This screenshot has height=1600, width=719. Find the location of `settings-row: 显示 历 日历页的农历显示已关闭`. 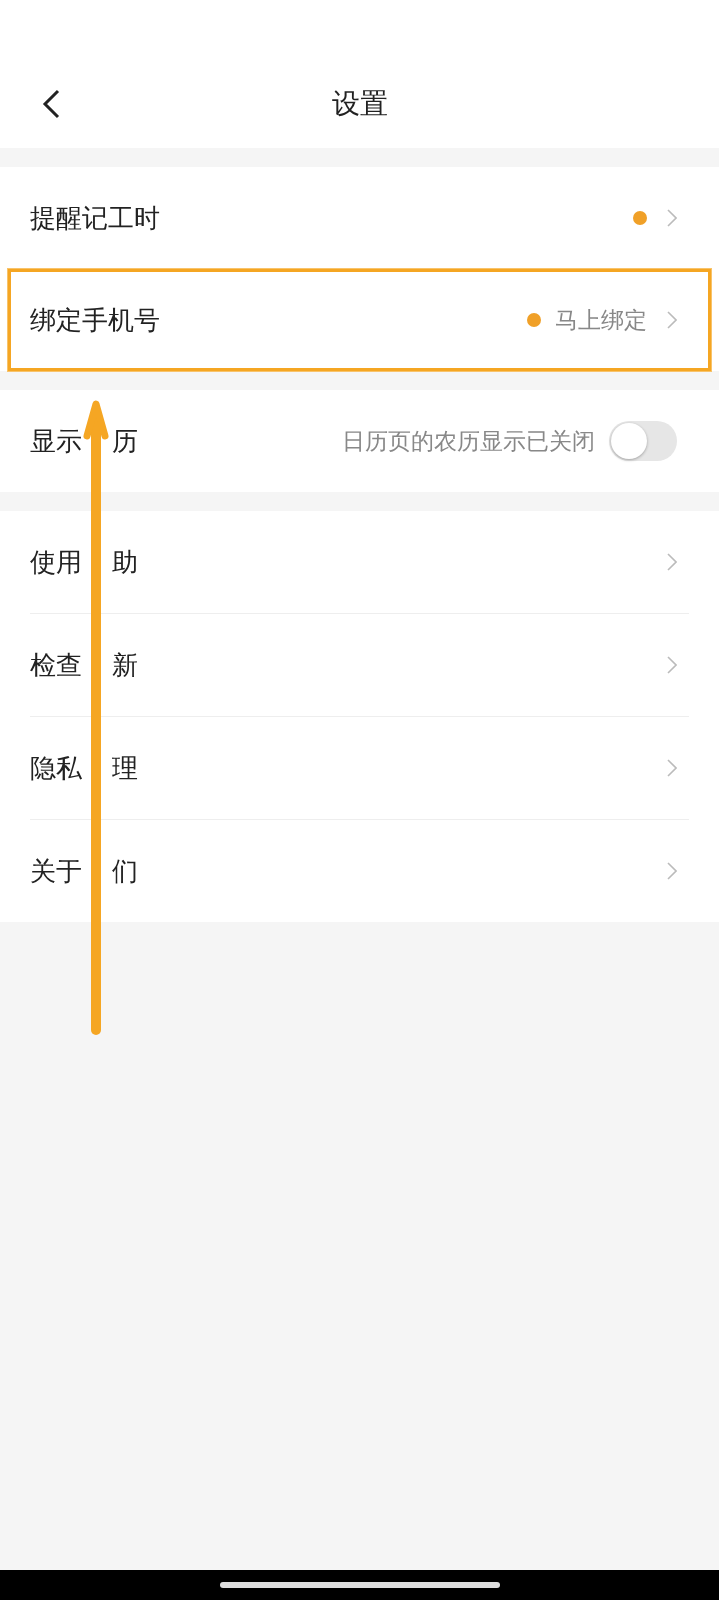

settings-row: 显示 历 日历页的农历显示已关闭 is located at coordinates (359, 441).